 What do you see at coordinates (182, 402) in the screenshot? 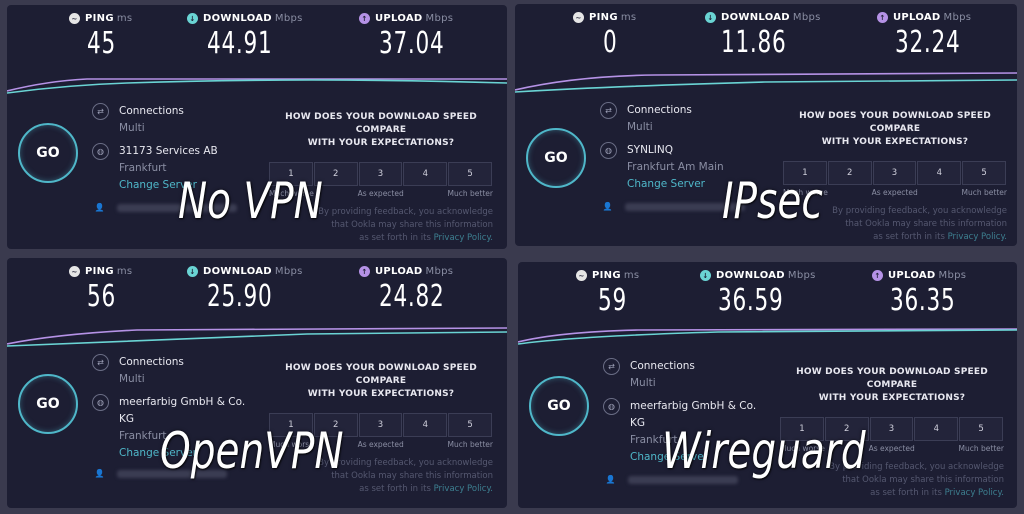
I see `server-name: meerfarbig GmbH & Co.` at bounding box center [182, 402].